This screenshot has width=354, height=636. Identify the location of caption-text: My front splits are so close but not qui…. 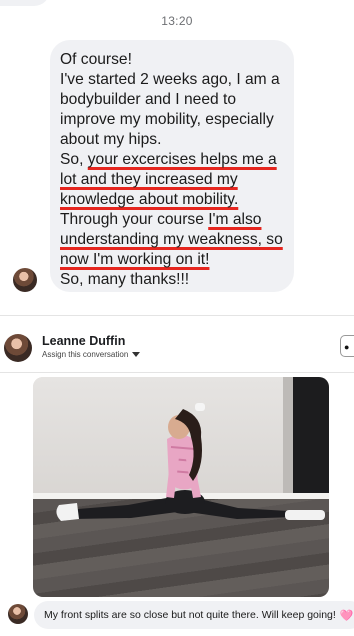
(190, 615).